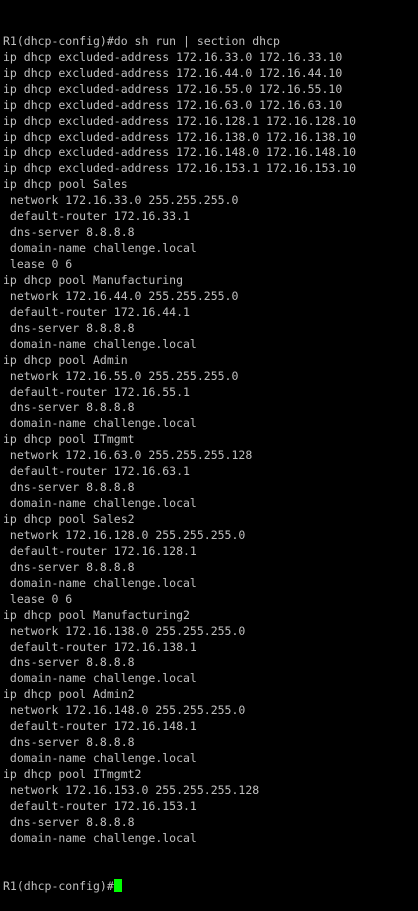 The width and height of the screenshot is (418, 911). I want to click on terminal-line: network 172.16.55.0 255.255.255.0, so click(121, 375).